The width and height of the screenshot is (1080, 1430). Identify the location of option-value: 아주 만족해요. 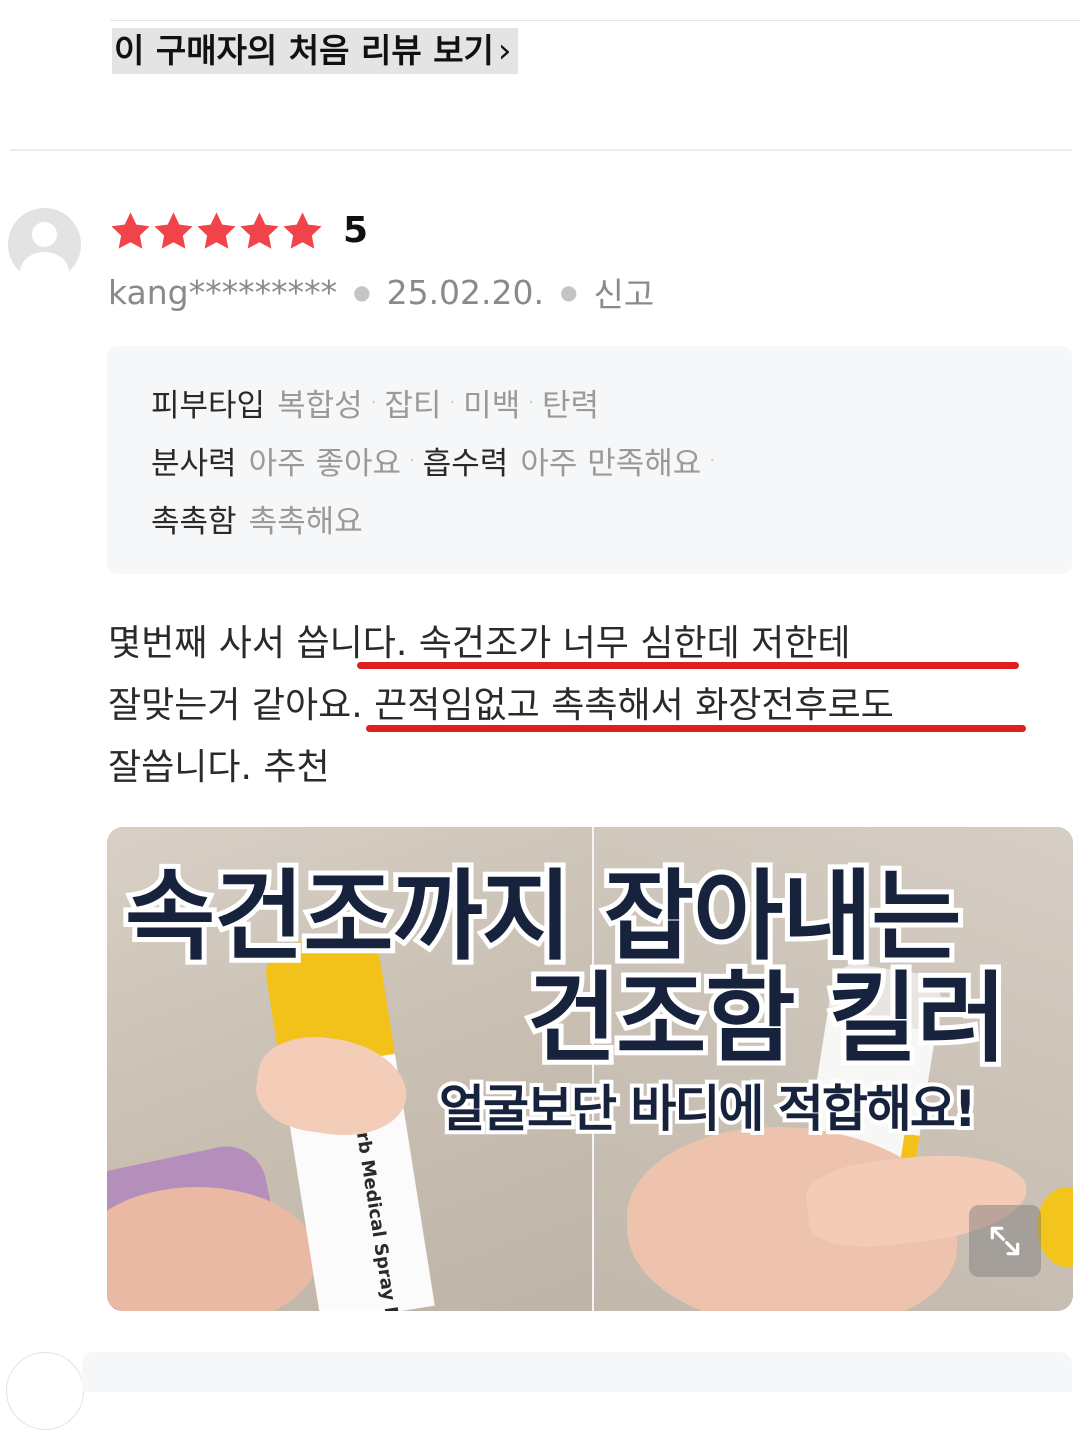
(611, 464).